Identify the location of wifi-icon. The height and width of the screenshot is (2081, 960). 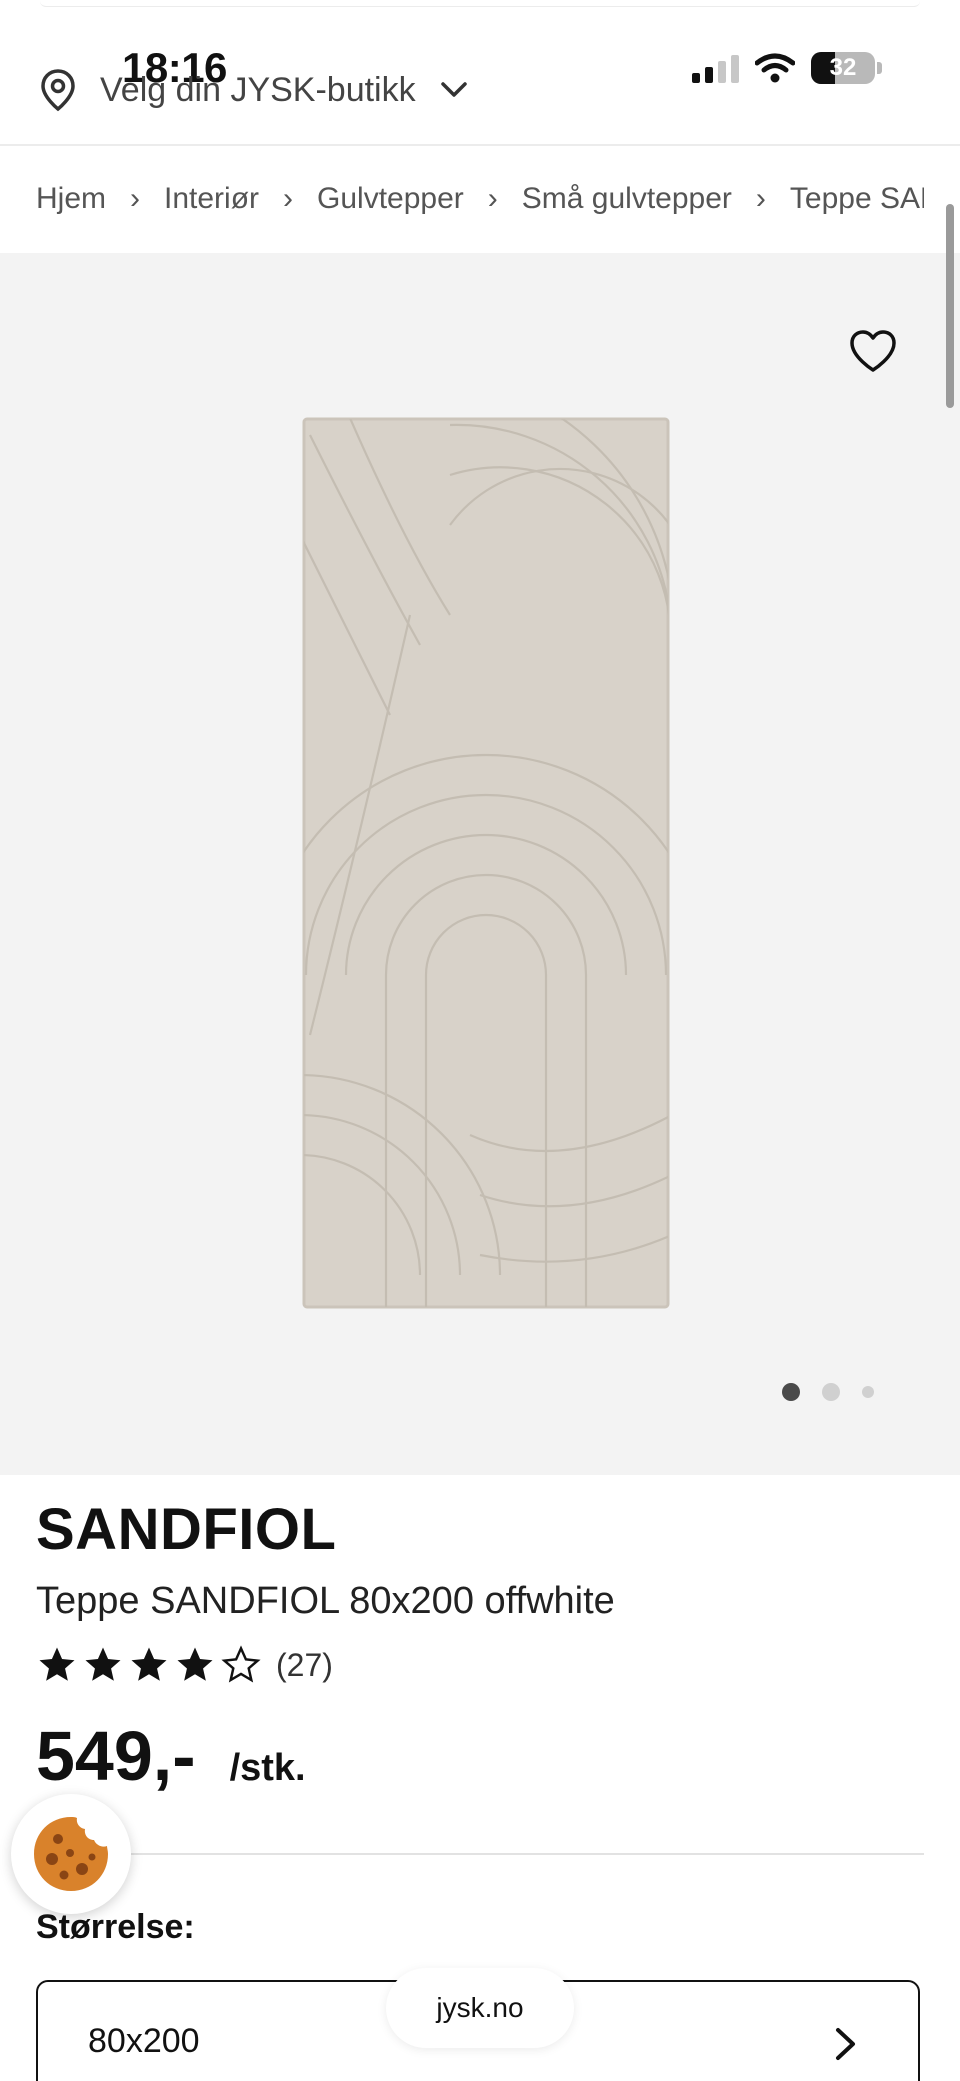
(775, 68).